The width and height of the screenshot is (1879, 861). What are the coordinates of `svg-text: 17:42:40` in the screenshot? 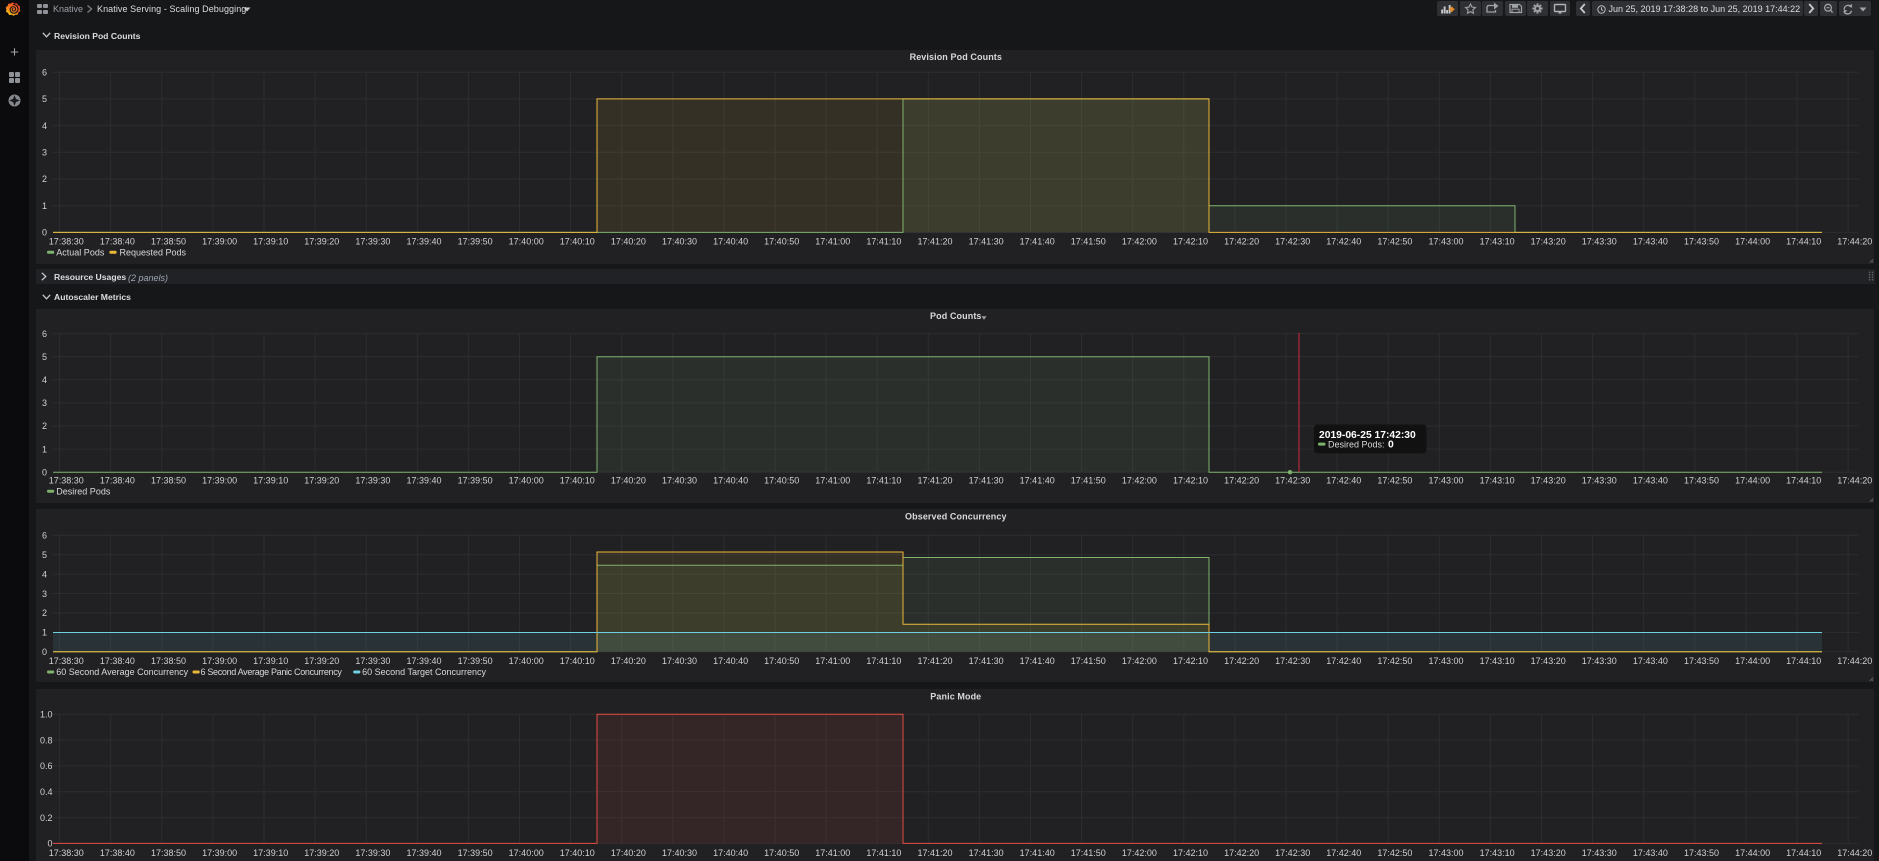 It's located at (1343, 242).